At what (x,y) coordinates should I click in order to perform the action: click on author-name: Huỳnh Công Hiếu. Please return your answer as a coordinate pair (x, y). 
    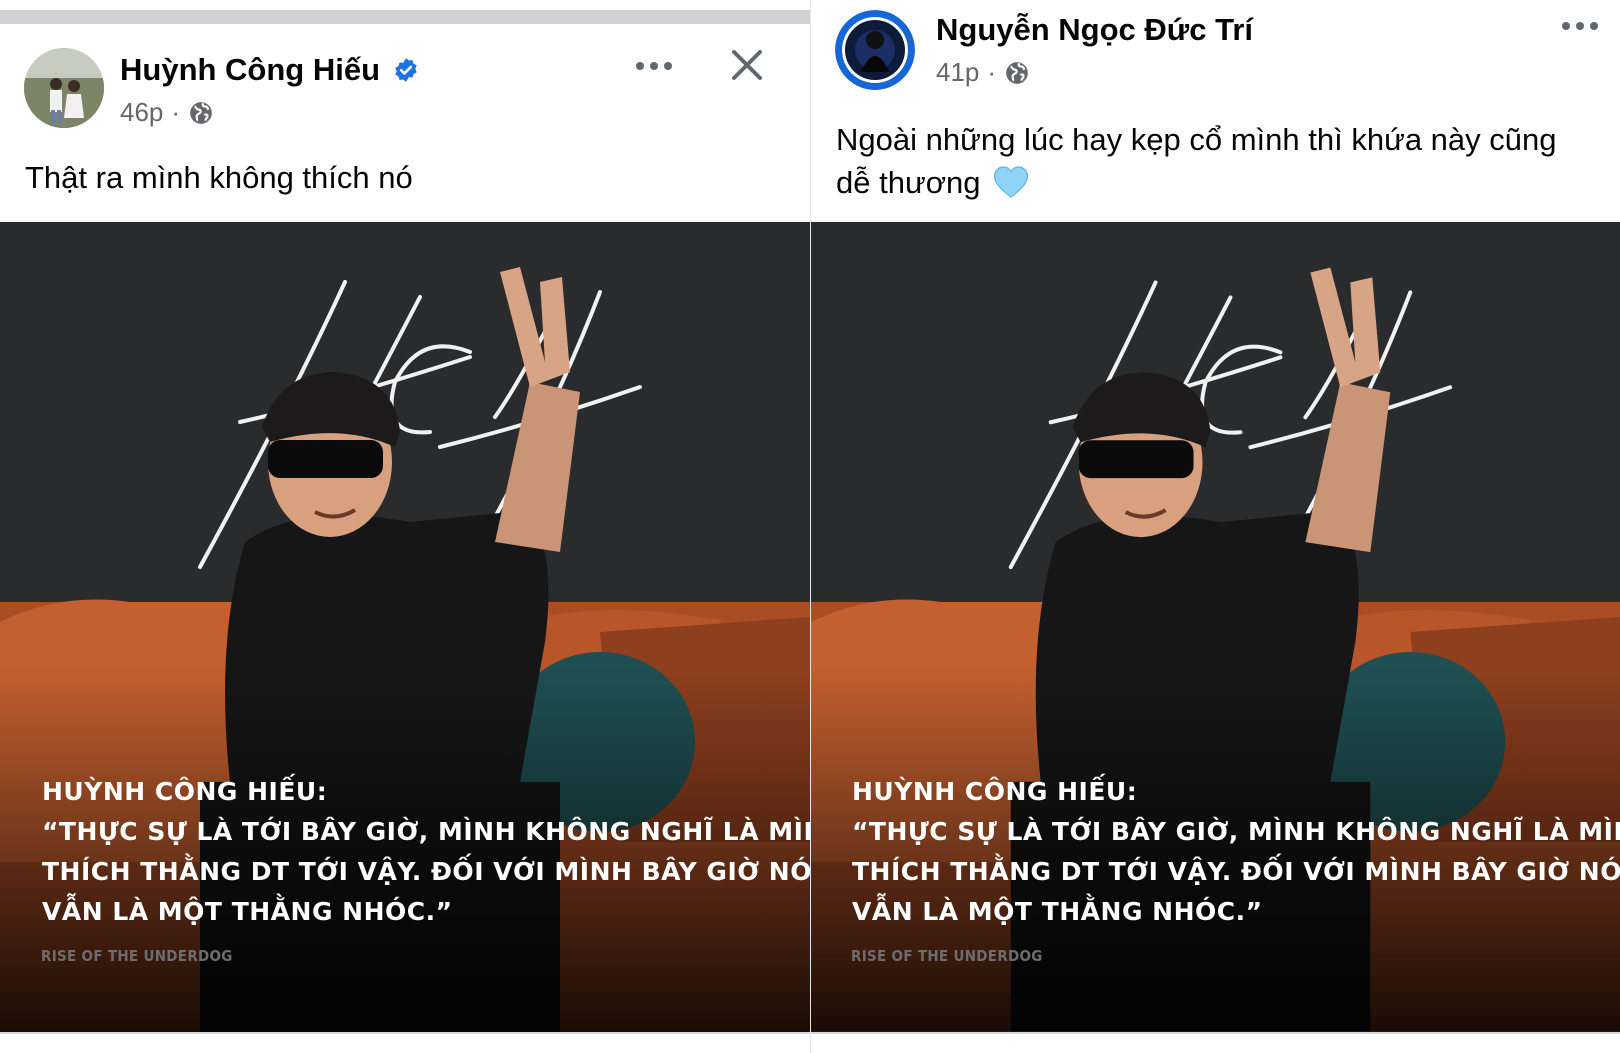
    Looking at the image, I should click on (269, 70).